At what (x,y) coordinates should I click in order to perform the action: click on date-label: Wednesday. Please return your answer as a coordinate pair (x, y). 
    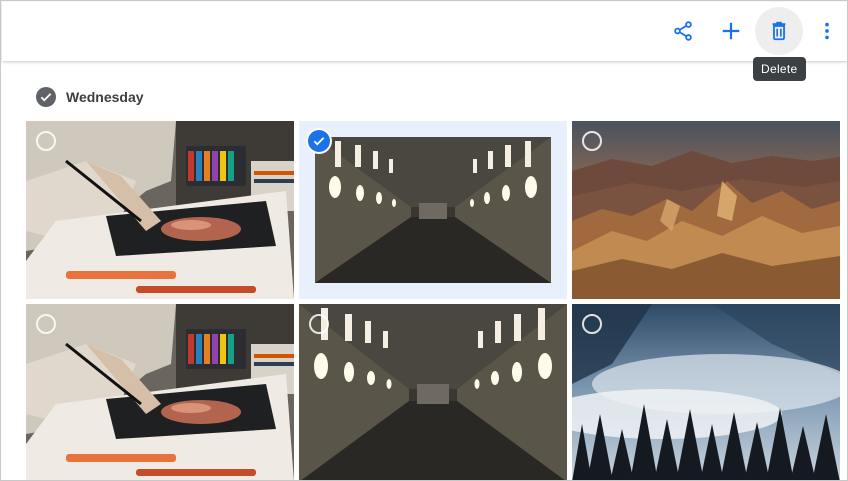
    Looking at the image, I should click on (105, 97).